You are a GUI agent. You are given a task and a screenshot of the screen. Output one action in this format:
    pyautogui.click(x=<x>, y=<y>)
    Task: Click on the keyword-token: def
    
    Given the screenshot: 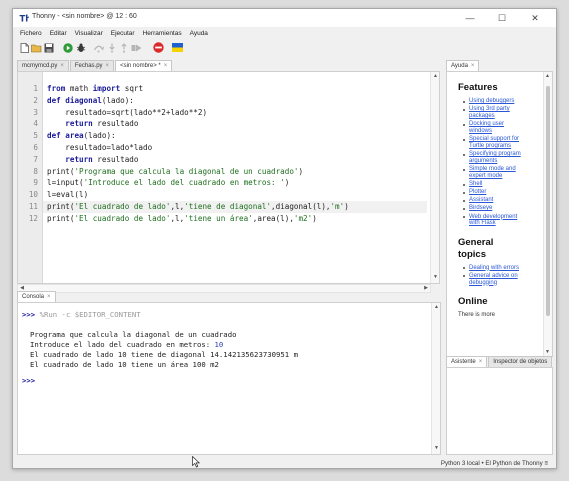 What is the action you would take?
    pyautogui.click(x=54, y=100)
    